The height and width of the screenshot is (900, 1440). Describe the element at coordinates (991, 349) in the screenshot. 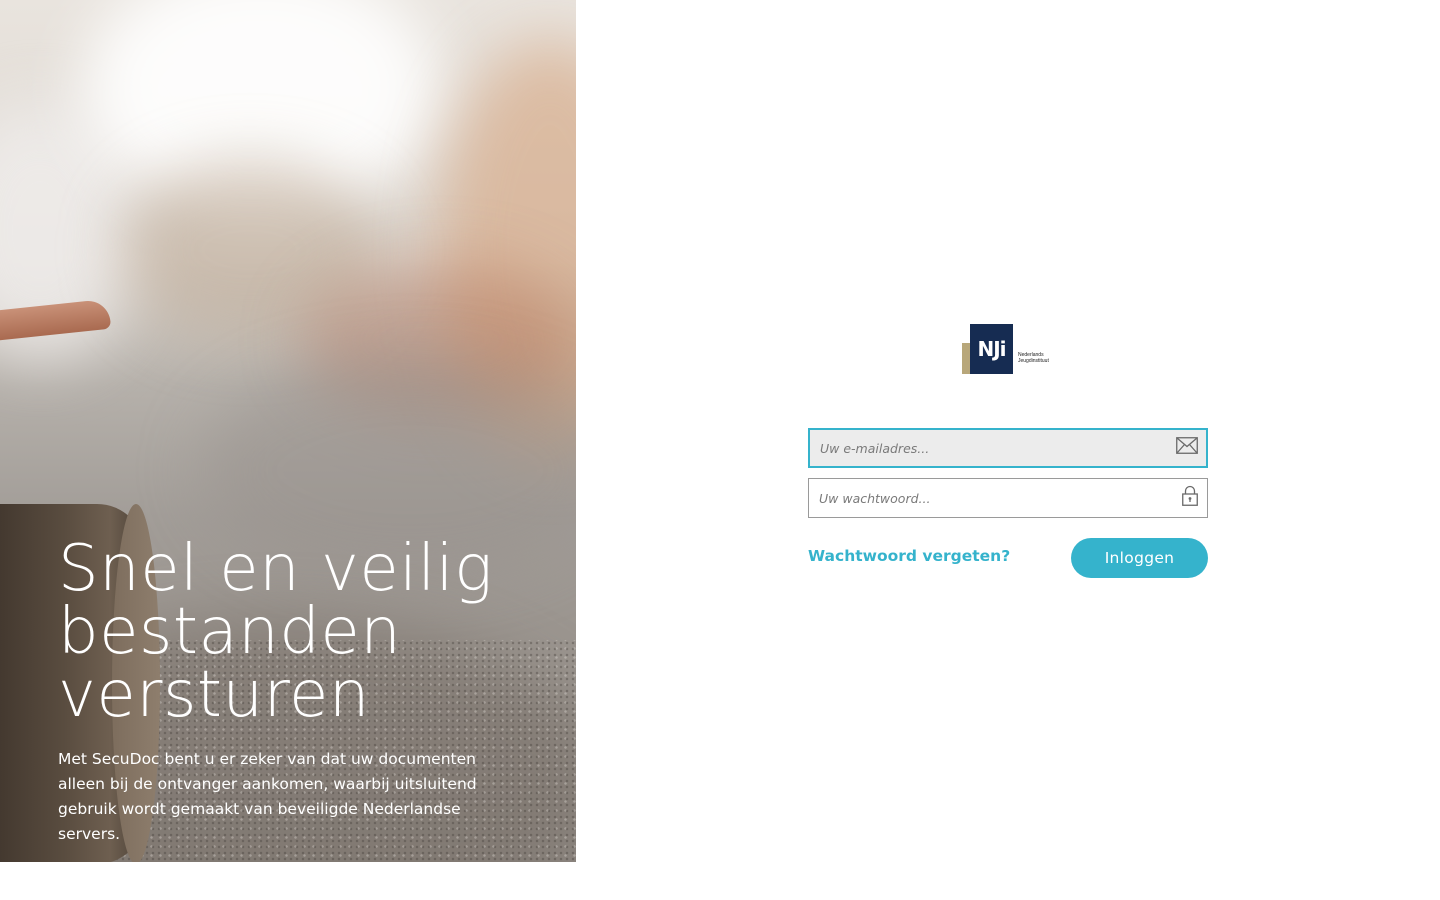

I see `logo-mark: NJi` at that location.